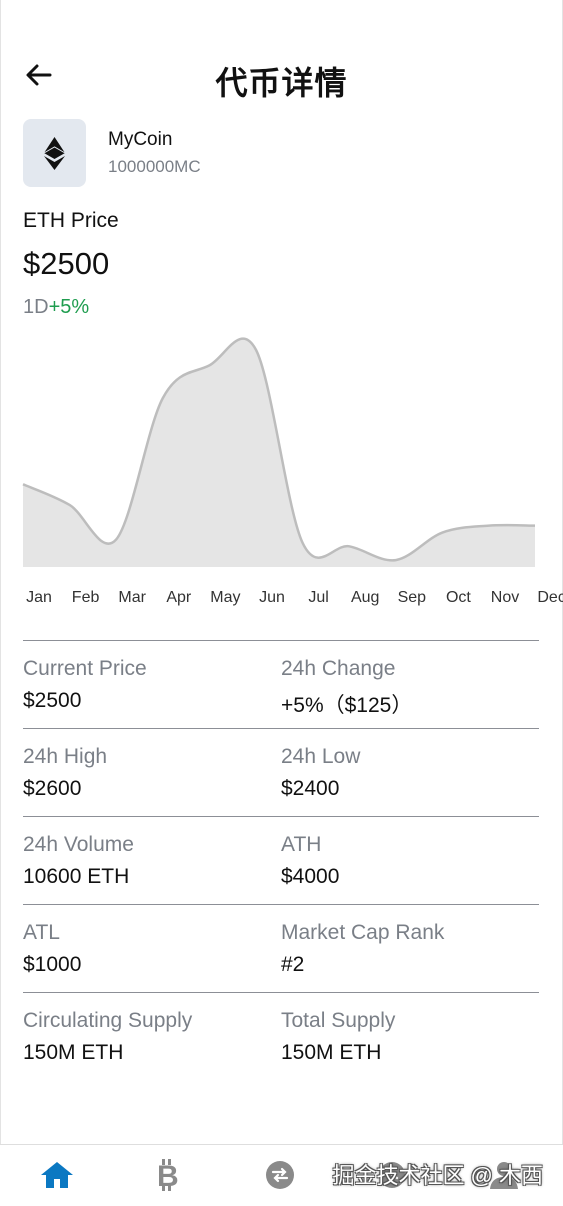 Image resolution: width=563 pixels, height=1206 pixels. What do you see at coordinates (301, 844) in the screenshot?
I see `stat-label: ATH` at bounding box center [301, 844].